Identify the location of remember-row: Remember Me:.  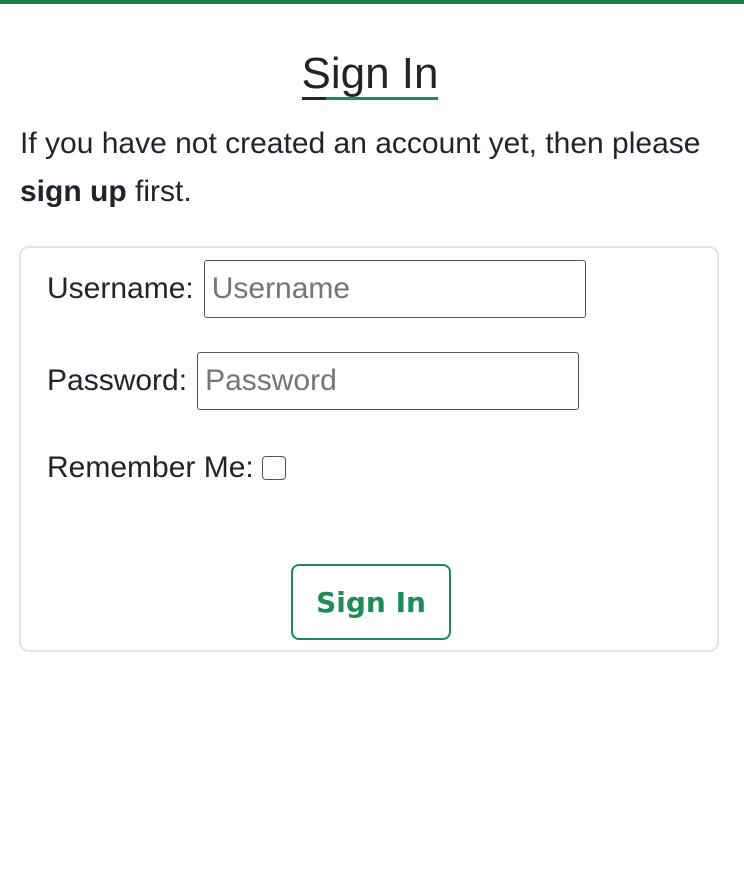
(166, 468).